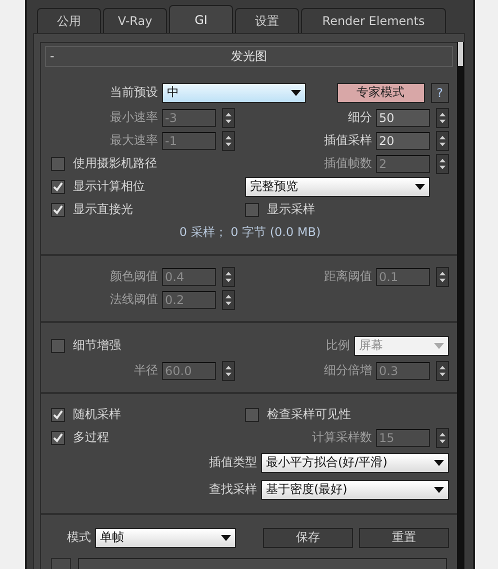 Image resolution: width=498 pixels, height=569 pixels. What do you see at coordinates (109, 186) in the screenshot?
I see `checkbox-label: 显示计算相位` at bounding box center [109, 186].